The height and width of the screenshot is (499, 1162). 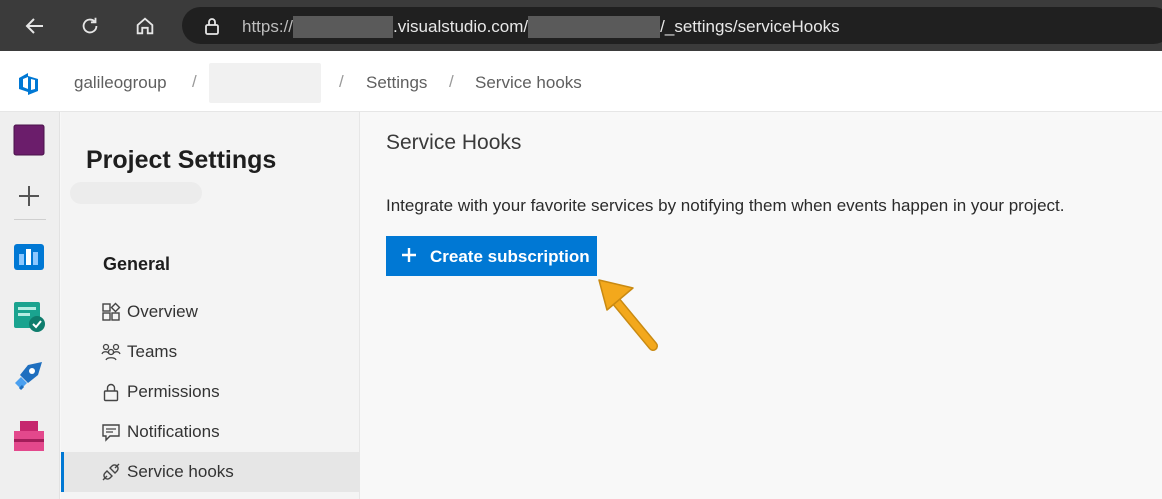 I want to click on nav-item-service-hooks: Service hooks, so click(x=210, y=472).